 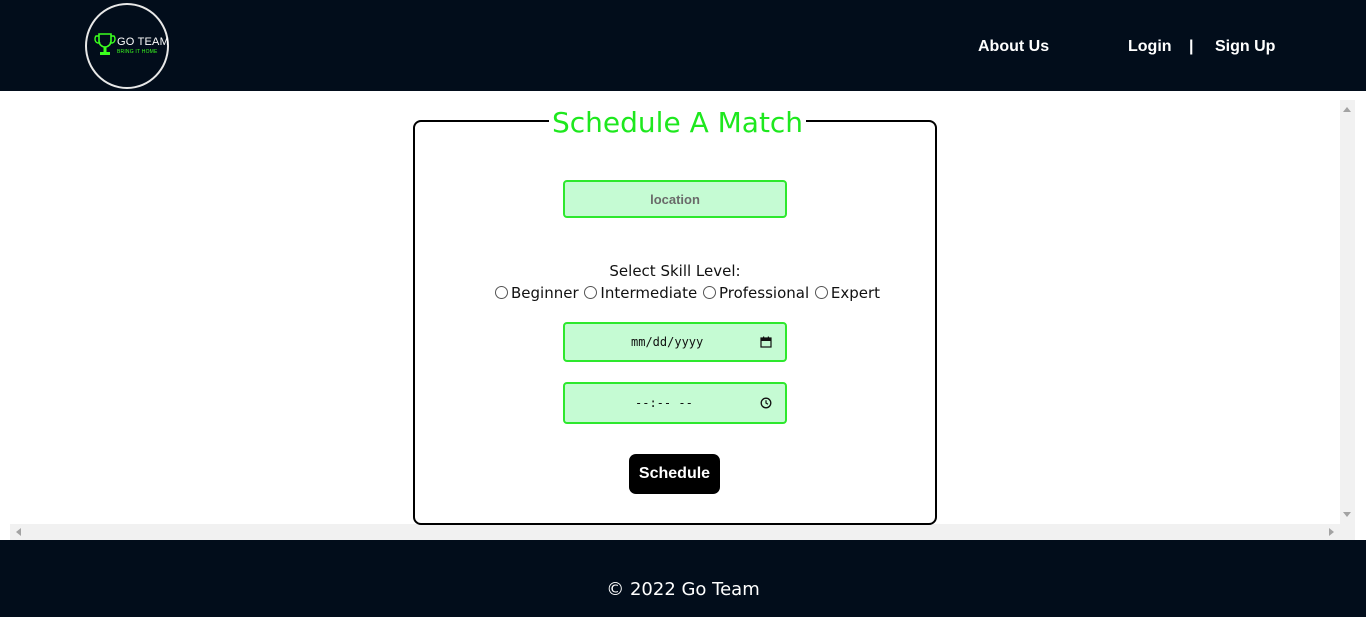 I want to click on logo: GO TEAM BRING IT HOME, so click(x=127, y=46).